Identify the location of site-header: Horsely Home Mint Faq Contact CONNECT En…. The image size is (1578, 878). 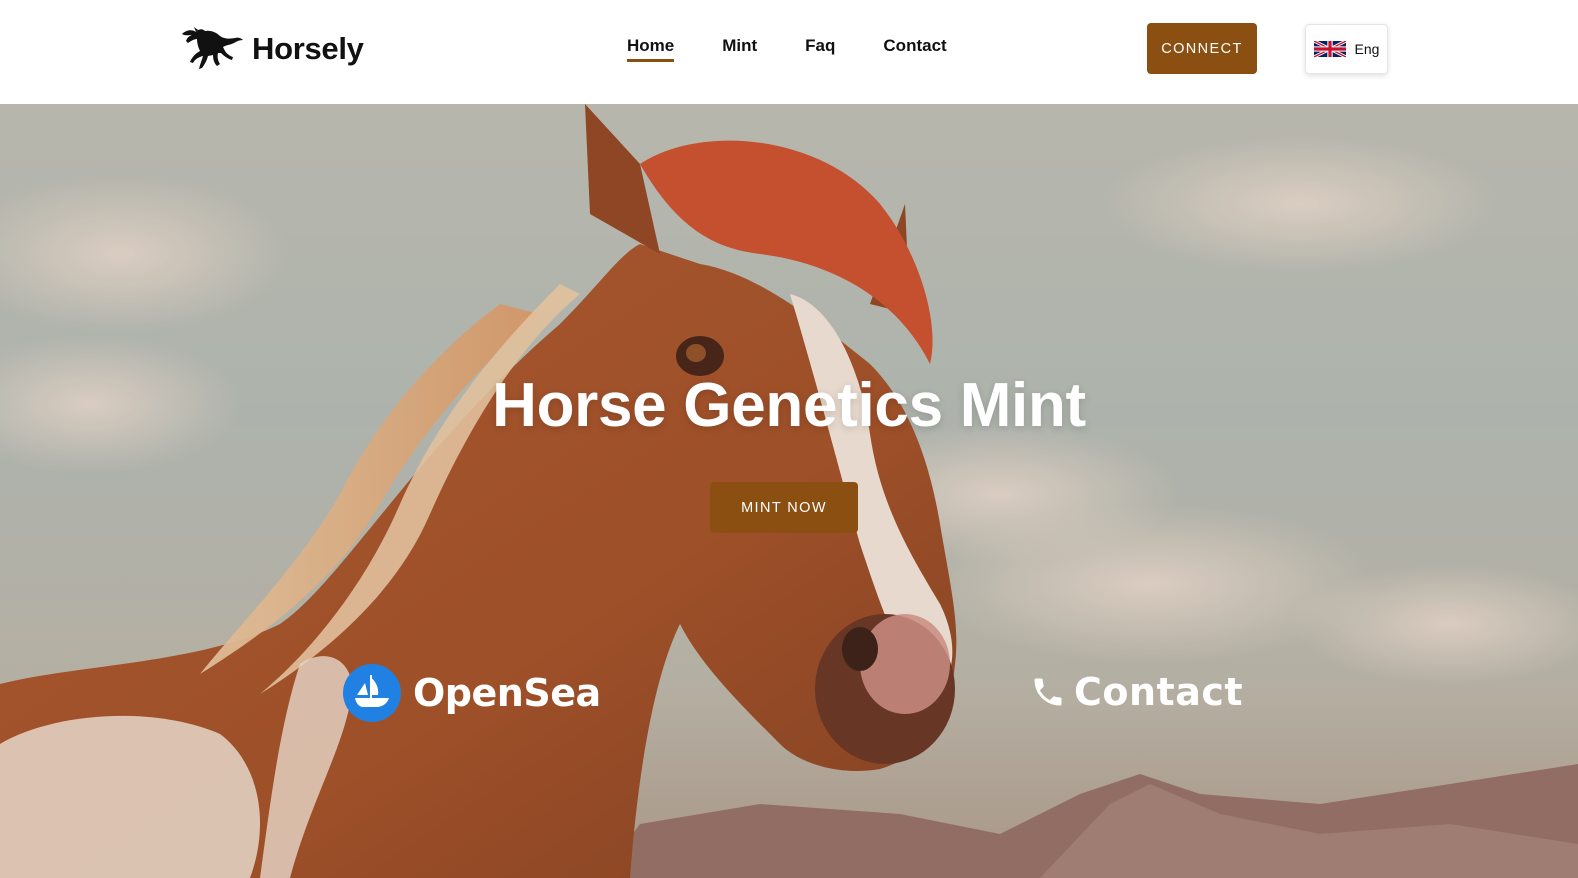
(789, 52).